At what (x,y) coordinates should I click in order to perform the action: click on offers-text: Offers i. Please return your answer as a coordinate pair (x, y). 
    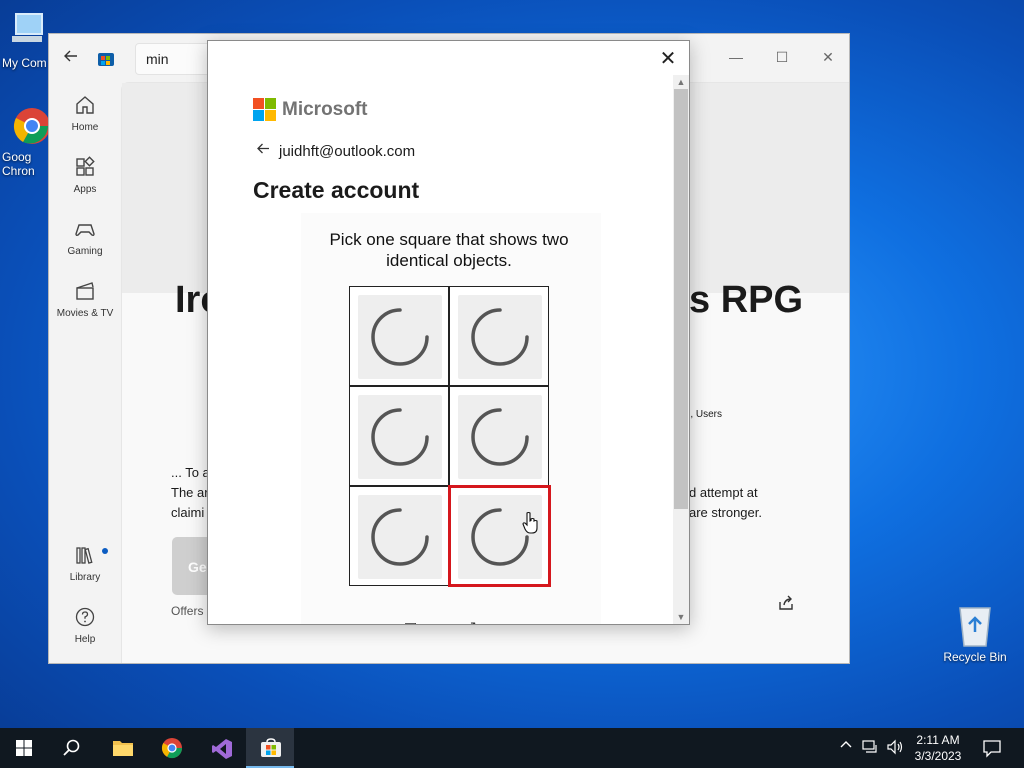
    Looking at the image, I should click on (190, 611).